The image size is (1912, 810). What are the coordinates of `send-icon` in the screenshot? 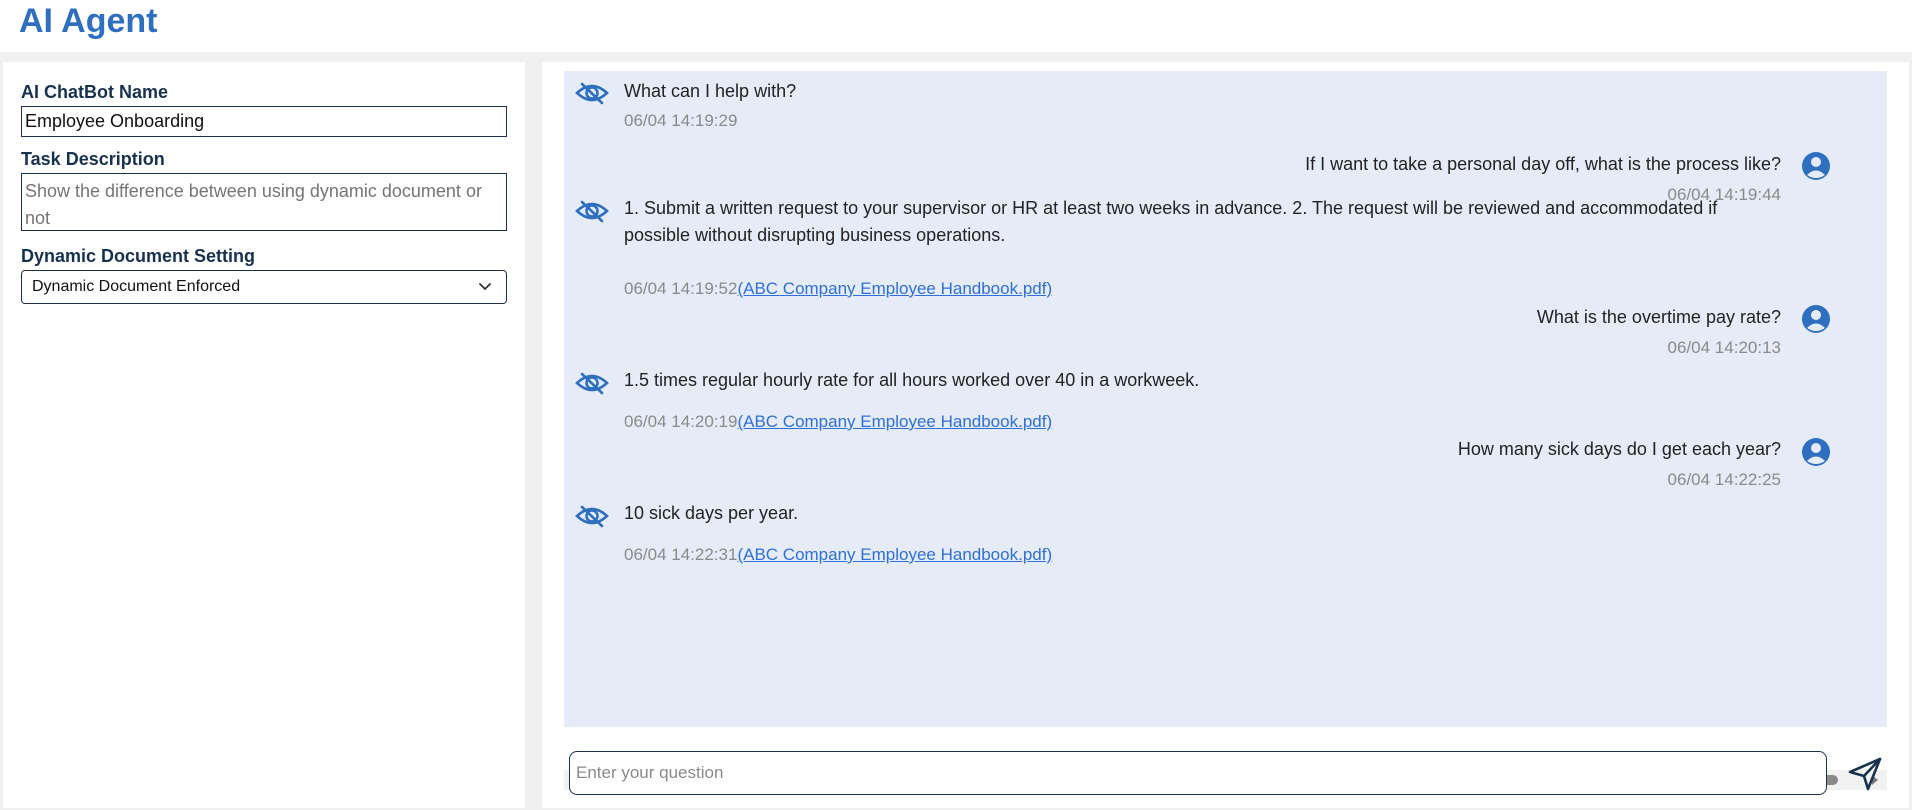 It's located at (1865, 773).